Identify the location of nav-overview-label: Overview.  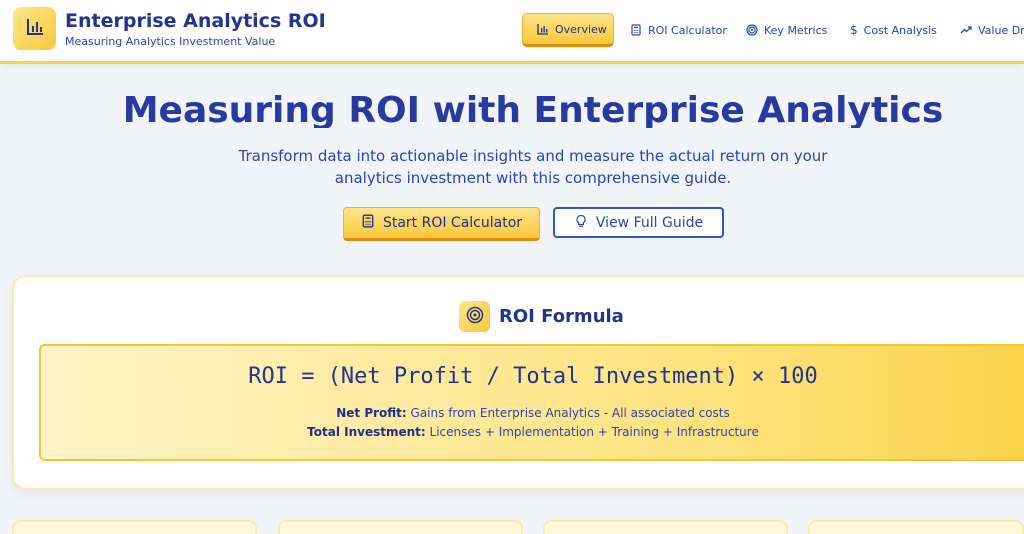
(581, 29).